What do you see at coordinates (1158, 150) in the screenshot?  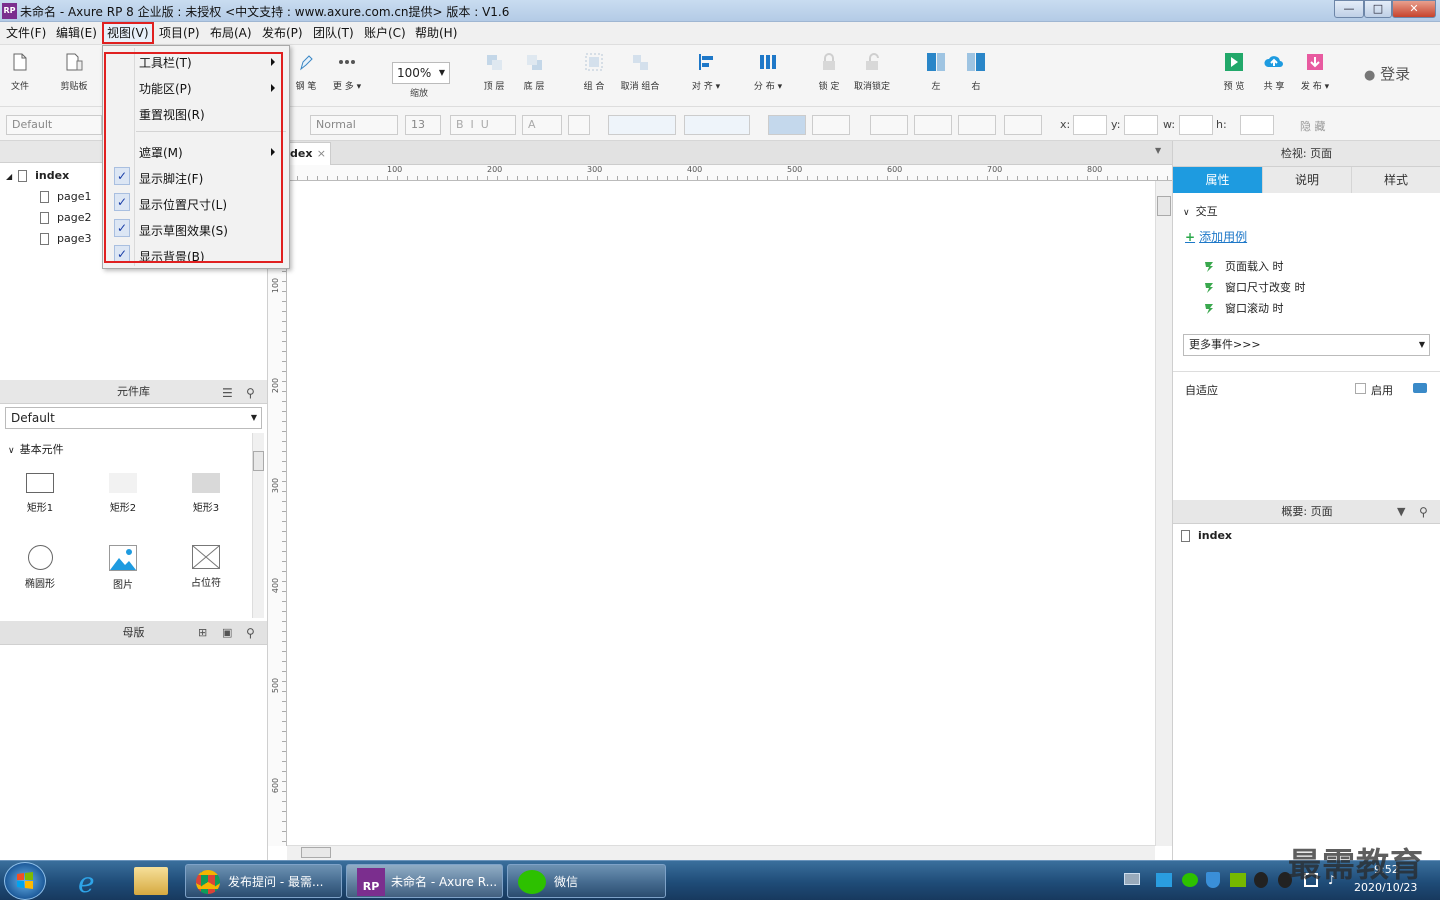 I see `chevron-down-icon: ▼` at bounding box center [1158, 150].